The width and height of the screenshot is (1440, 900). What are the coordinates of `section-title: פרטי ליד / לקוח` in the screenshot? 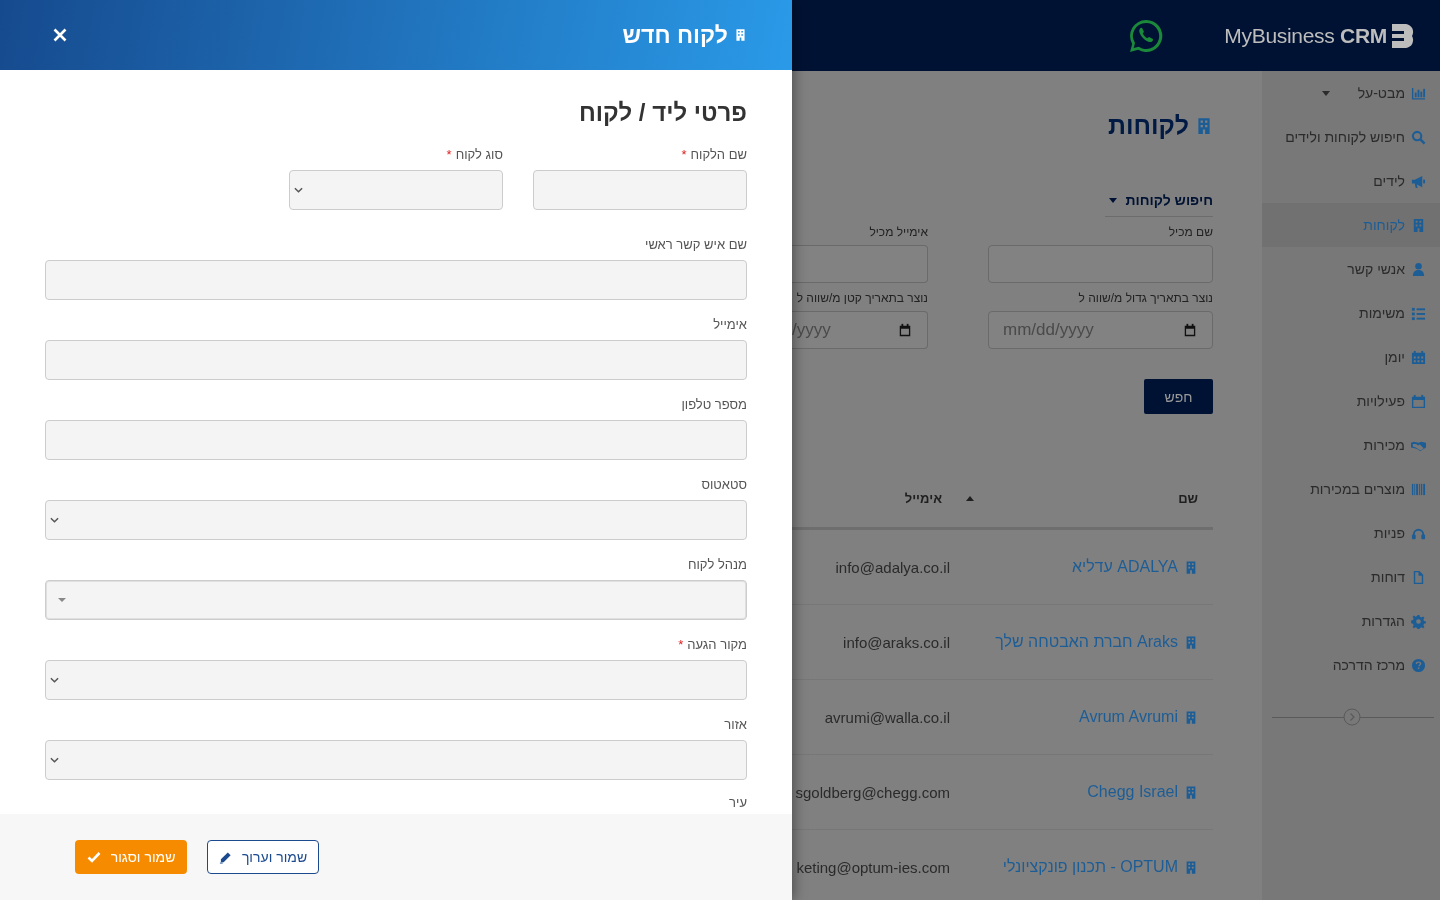 It's located at (662, 113).